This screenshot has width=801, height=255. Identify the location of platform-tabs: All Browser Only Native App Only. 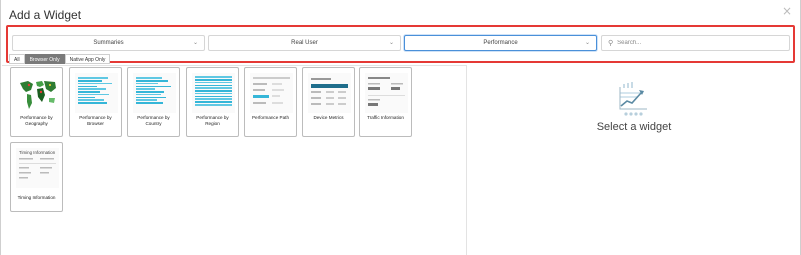
(60, 59).